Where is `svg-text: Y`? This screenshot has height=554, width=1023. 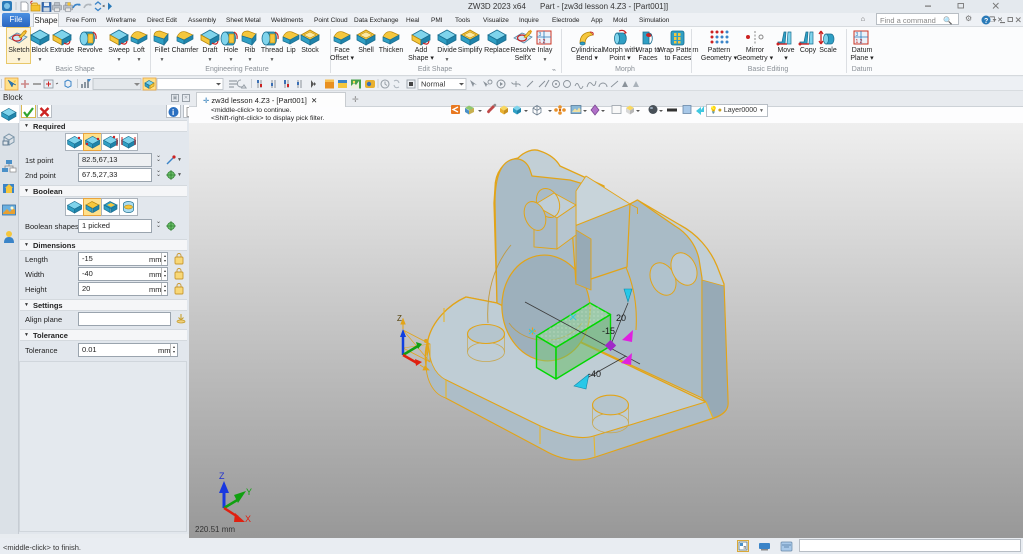
svg-text: Y is located at coordinates (249, 492).